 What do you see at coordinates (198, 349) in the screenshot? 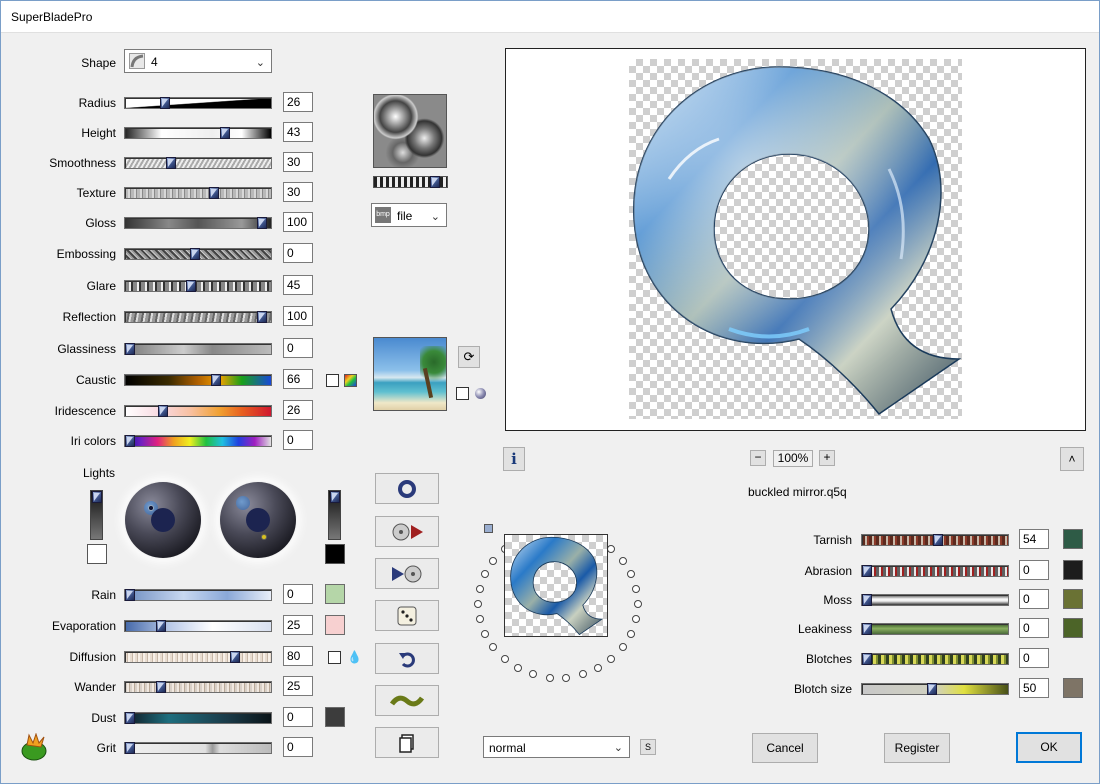
I see `glassiness-slider` at bounding box center [198, 349].